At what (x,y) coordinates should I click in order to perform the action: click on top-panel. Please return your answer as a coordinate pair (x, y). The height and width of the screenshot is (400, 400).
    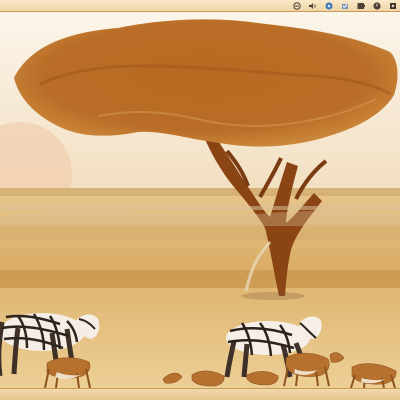
    Looking at the image, I should click on (200, 6).